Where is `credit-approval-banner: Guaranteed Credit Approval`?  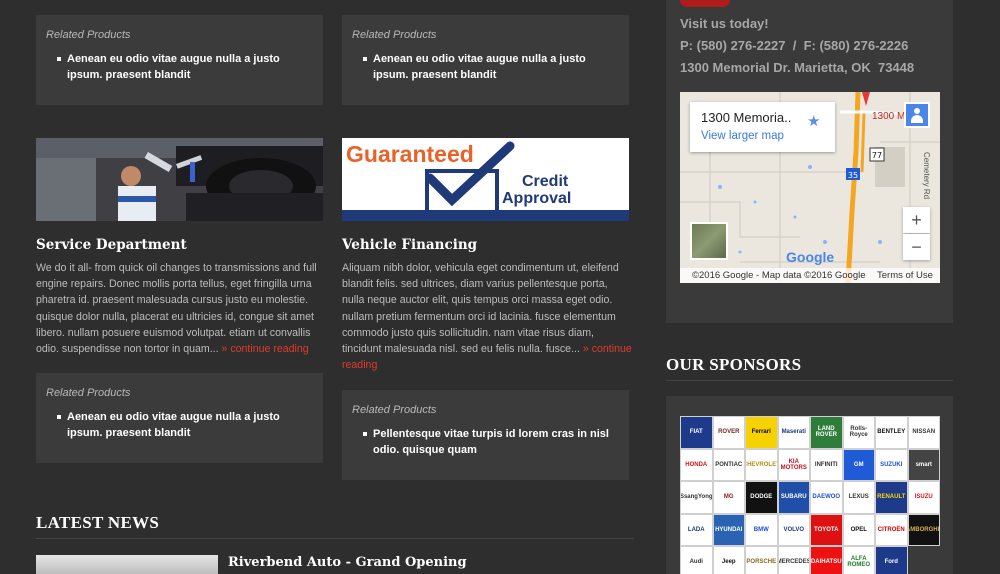 credit-approval-banner: Guaranteed Credit Approval is located at coordinates (485, 179).